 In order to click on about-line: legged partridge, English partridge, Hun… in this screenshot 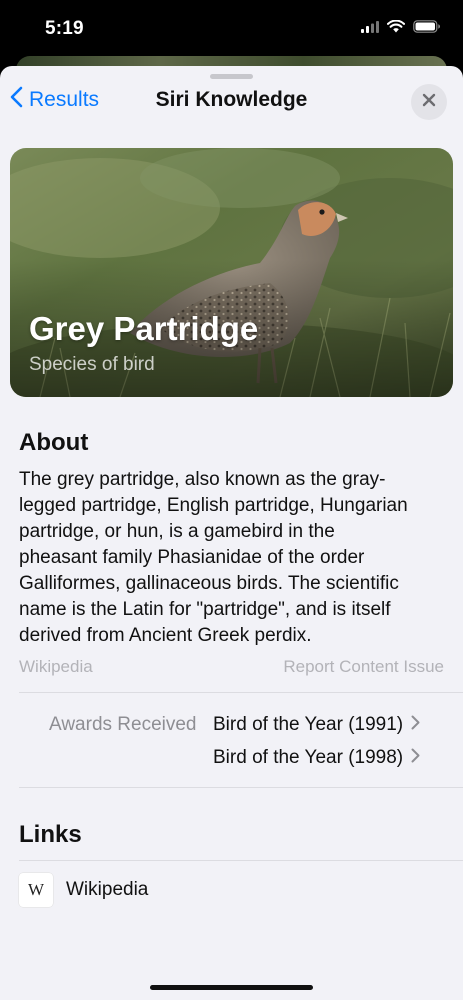, I will do `click(213, 505)`.